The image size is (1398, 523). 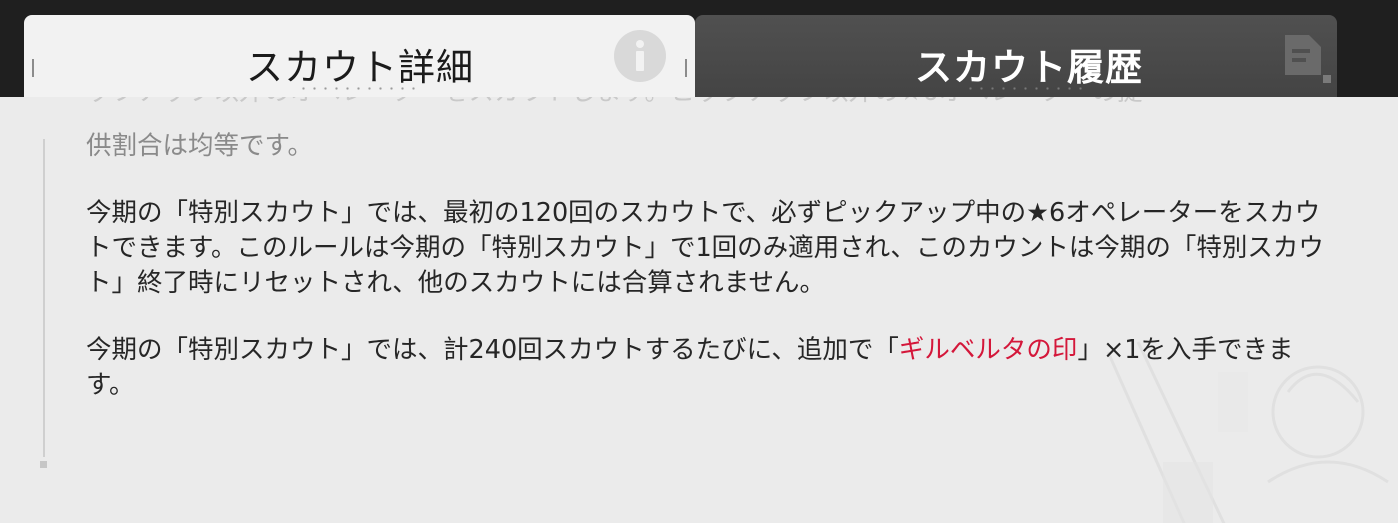 I want to click on rules-text: 今期の「特別スカウト」では、計240回スカウトするたびに、追加で「, so click(x=492, y=350).